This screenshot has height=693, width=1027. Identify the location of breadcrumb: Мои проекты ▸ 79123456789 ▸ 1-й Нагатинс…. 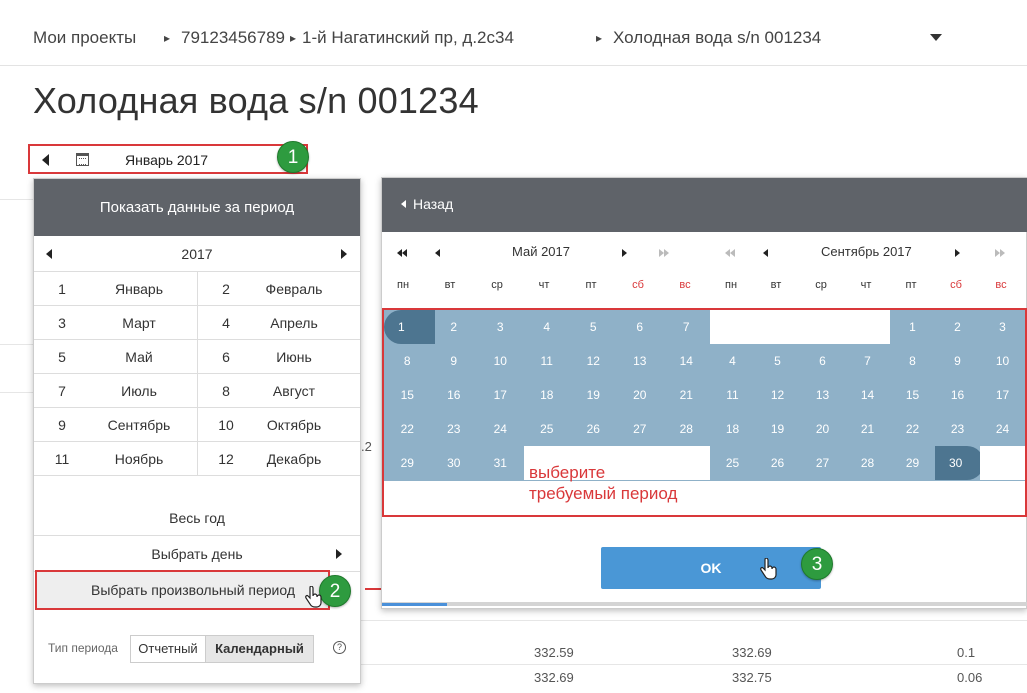
(513, 33).